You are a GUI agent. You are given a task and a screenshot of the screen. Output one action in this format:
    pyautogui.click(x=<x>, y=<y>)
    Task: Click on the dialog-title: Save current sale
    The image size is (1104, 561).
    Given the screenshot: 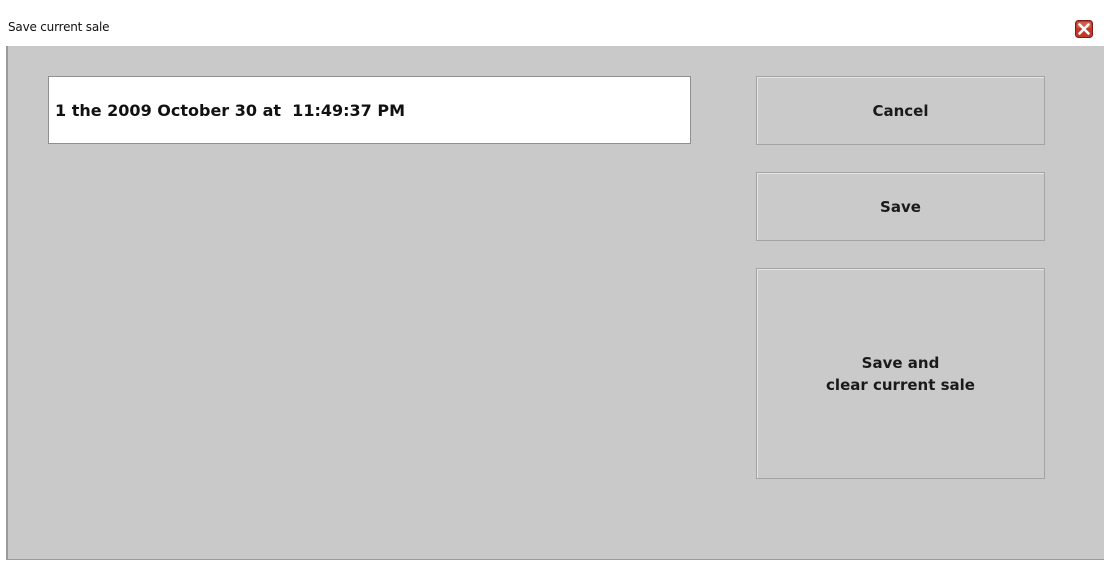 What is the action you would take?
    pyautogui.click(x=59, y=27)
    